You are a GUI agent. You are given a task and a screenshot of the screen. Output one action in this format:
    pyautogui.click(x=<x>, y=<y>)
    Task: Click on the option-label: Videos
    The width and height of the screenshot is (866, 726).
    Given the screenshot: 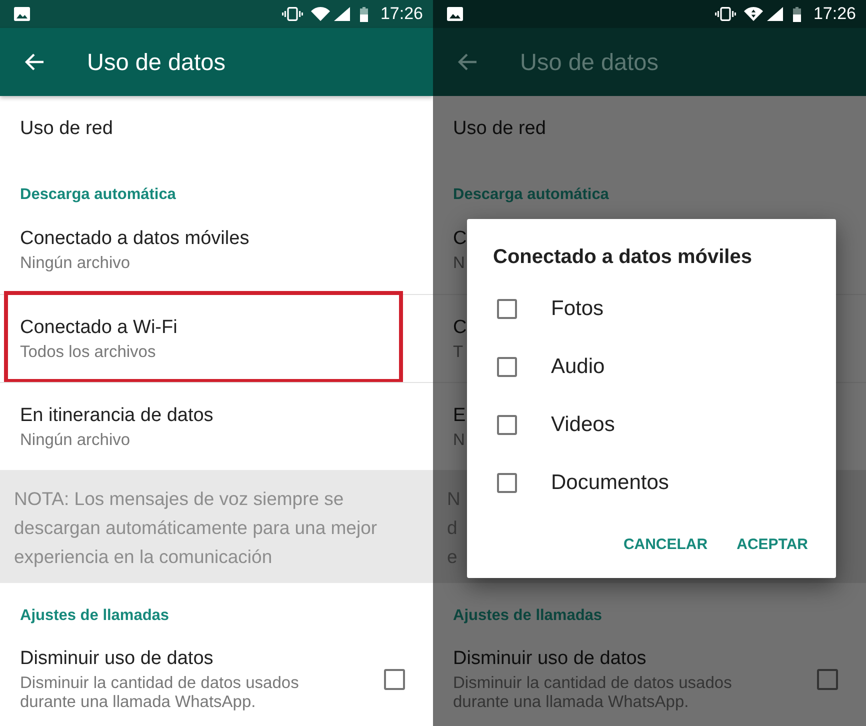 What is the action you would take?
    pyautogui.click(x=583, y=425)
    